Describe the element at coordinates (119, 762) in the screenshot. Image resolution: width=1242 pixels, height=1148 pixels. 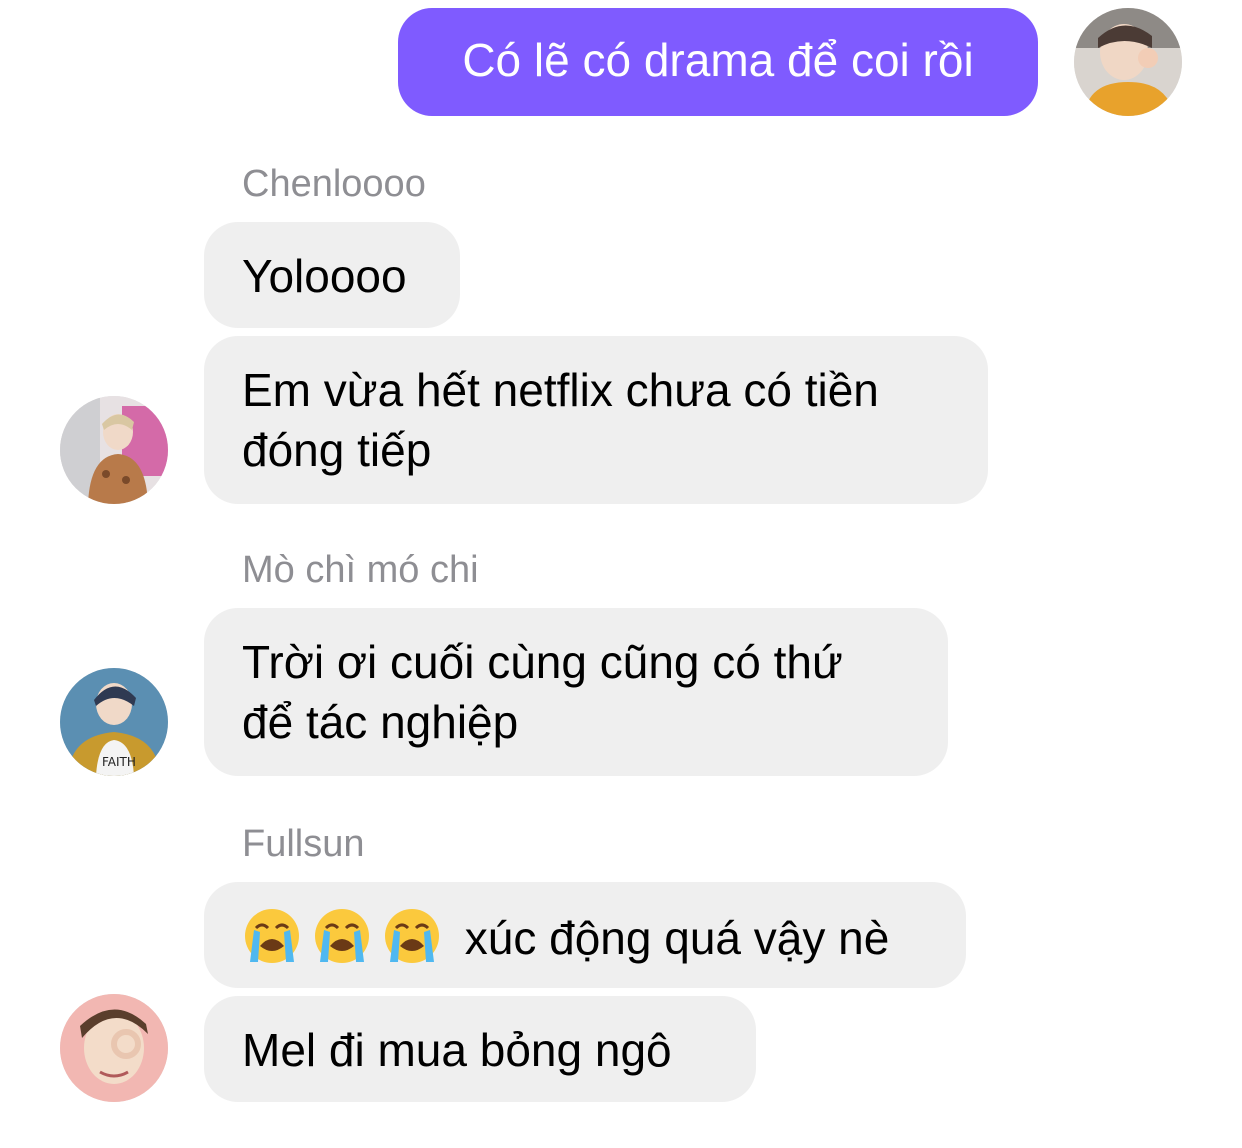
I see `svg-text: FAITH` at that location.